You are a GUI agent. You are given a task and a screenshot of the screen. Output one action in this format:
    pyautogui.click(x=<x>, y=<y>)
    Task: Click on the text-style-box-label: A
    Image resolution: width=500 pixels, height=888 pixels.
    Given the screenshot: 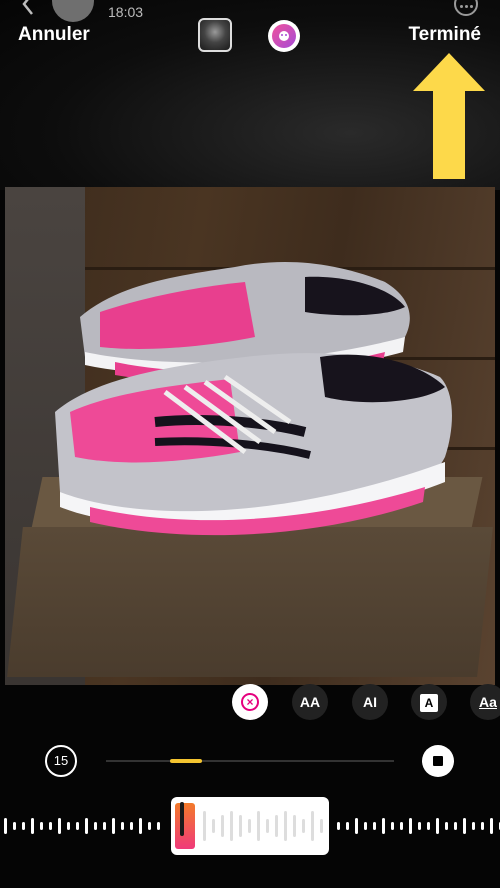 What is the action you would take?
    pyautogui.click(x=429, y=703)
    